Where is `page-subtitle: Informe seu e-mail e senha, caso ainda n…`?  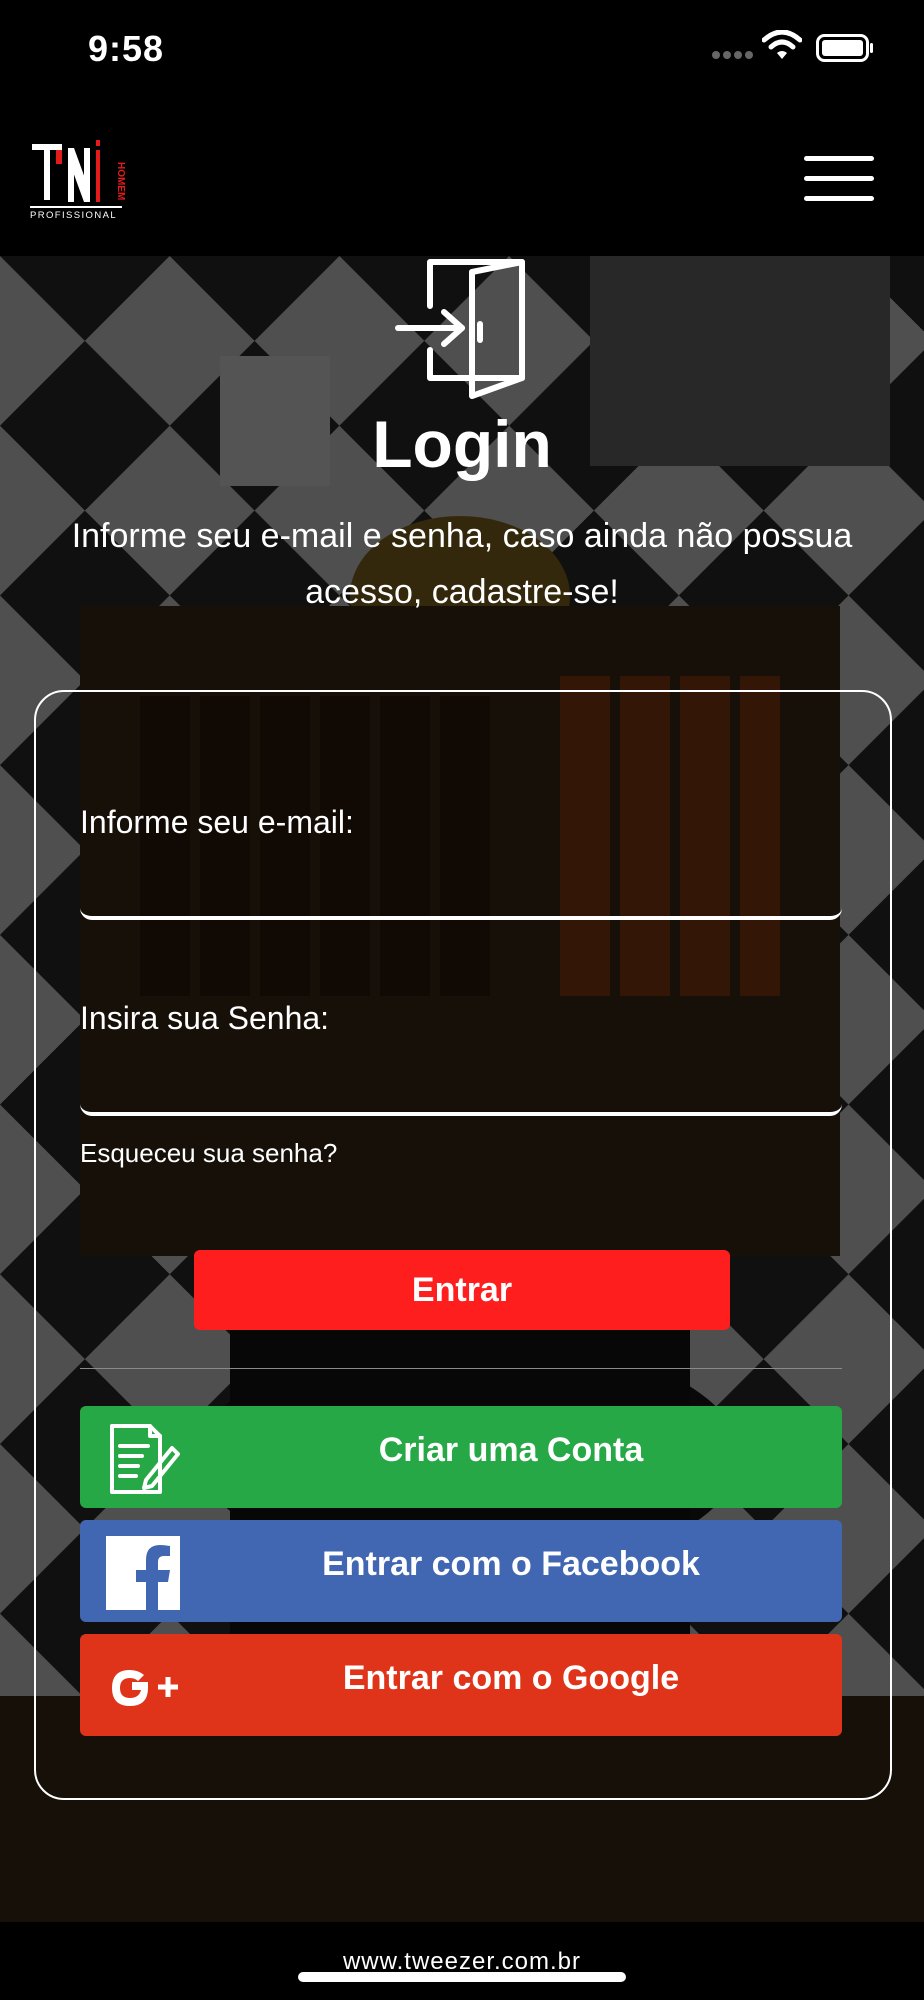 page-subtitle: Informe seu e-mail e senha, caso ainda n… is located at coordinates (462, 564).